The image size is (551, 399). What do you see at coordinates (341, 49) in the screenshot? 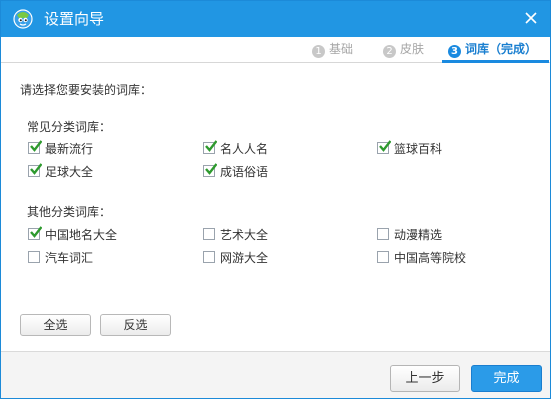
I see `tab-label: 基础` at bounding box center [341, 49].